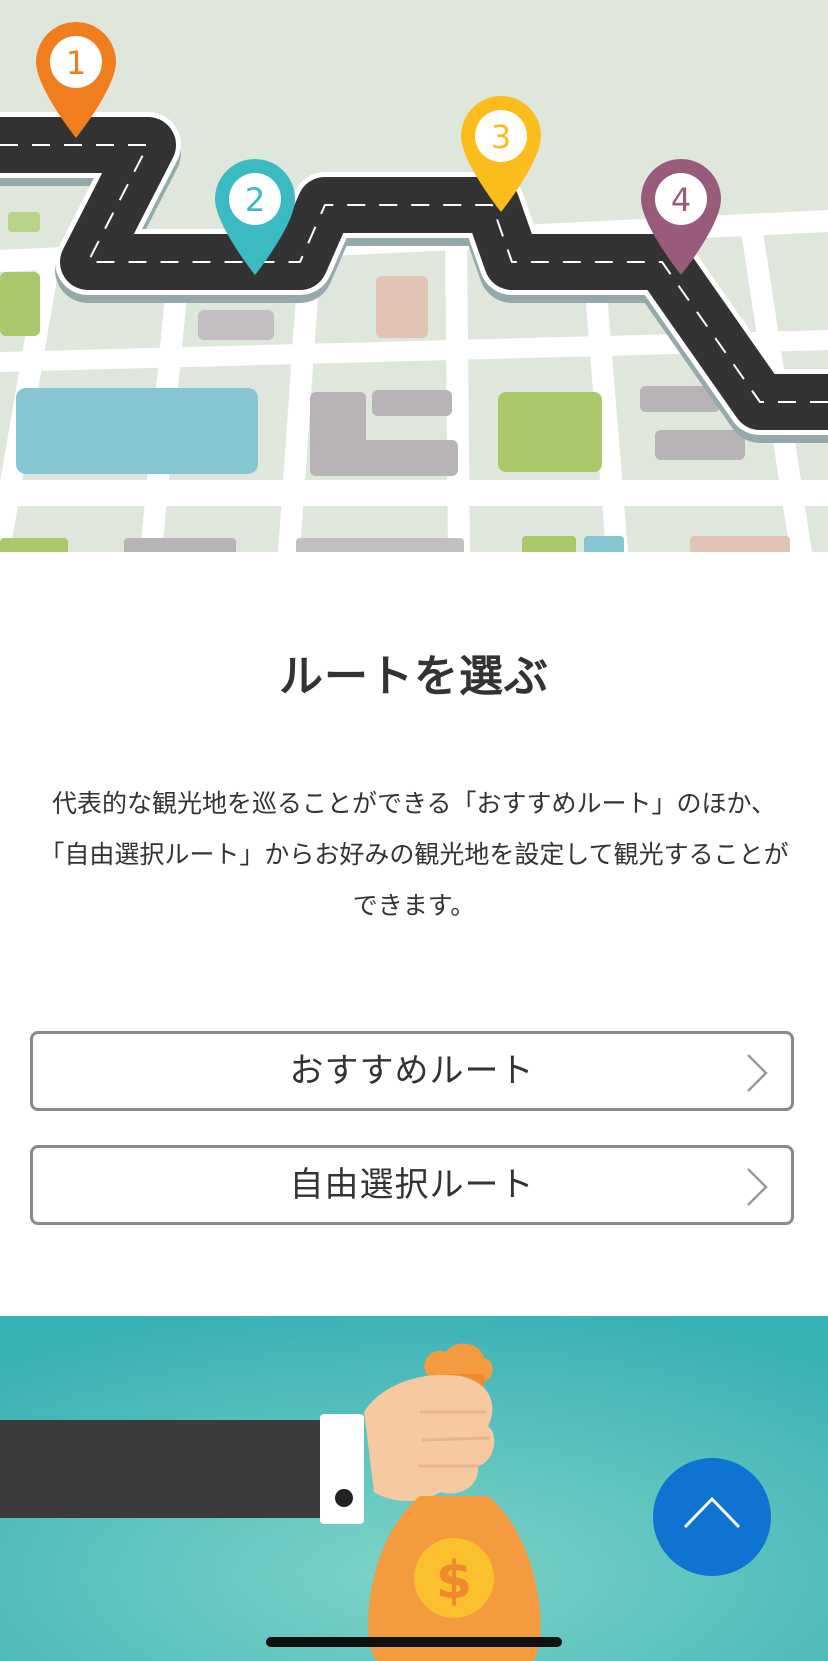 The image size is (828, 1661). What do you see at coordinates (414, 880) in the screenshot?
I see `description-line-2: 「自由選択ルート」からお好みの観光地を設定して観光することができます。` at bounding box center [414, 880].